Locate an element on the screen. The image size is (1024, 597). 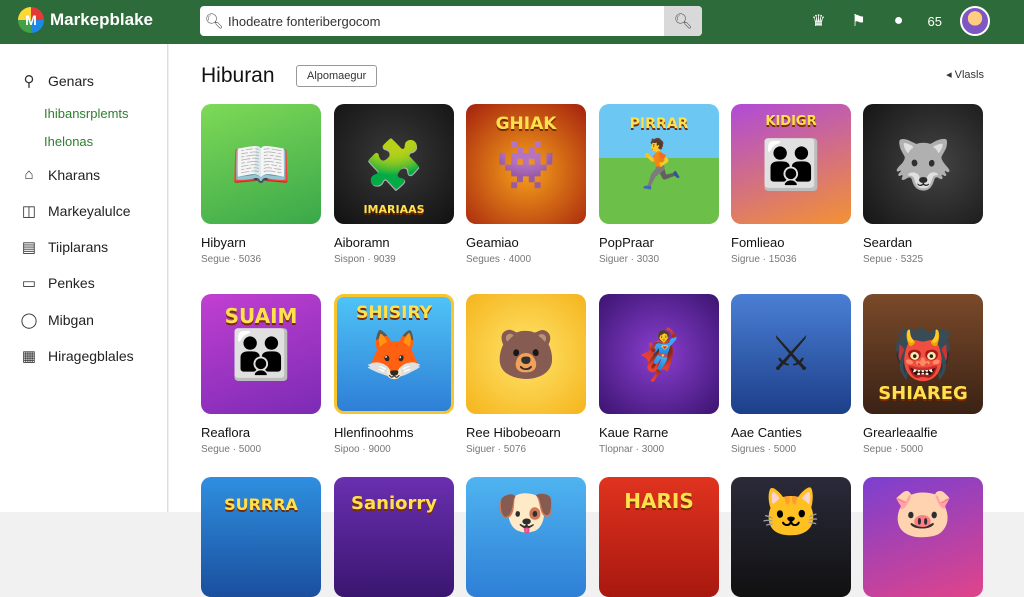
header-actions: ♛ ⚑ ● 65 is located at coordinates (899, 21).